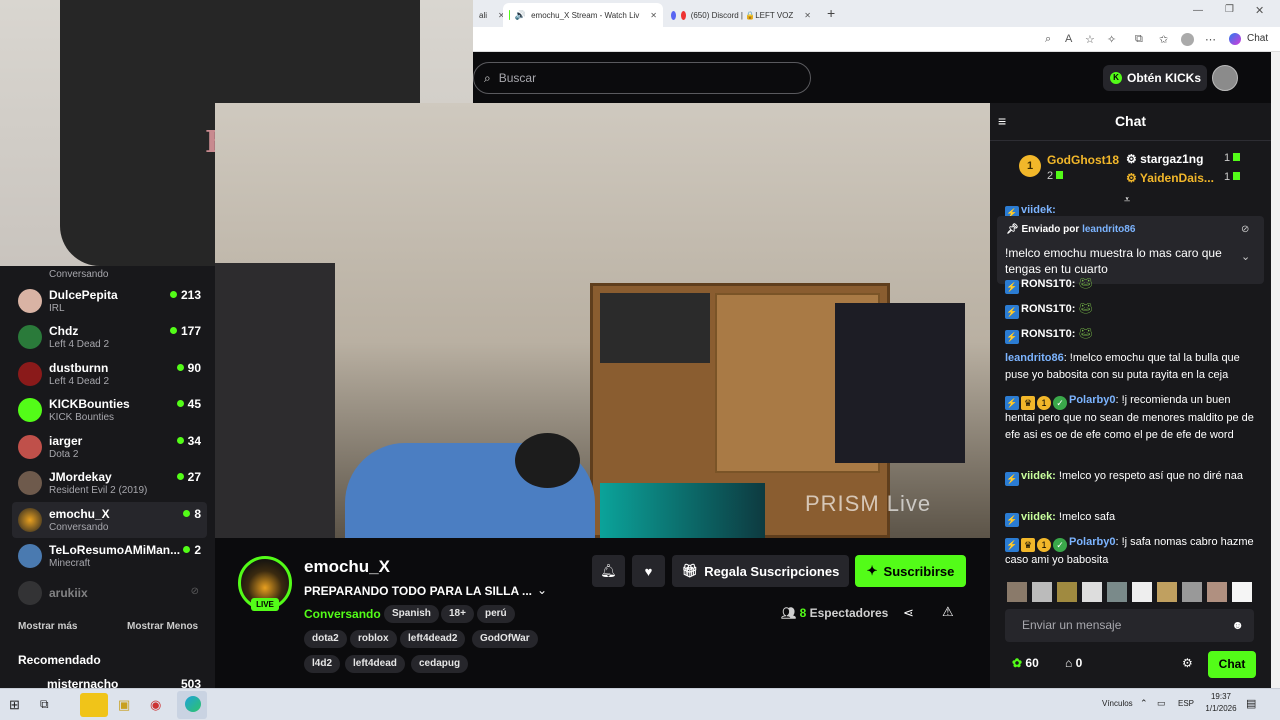  What do you see at coordinates (1251, 703) in the screenshot?
I see `notifications-icon: ▤` at bounding box center [1251, 703].